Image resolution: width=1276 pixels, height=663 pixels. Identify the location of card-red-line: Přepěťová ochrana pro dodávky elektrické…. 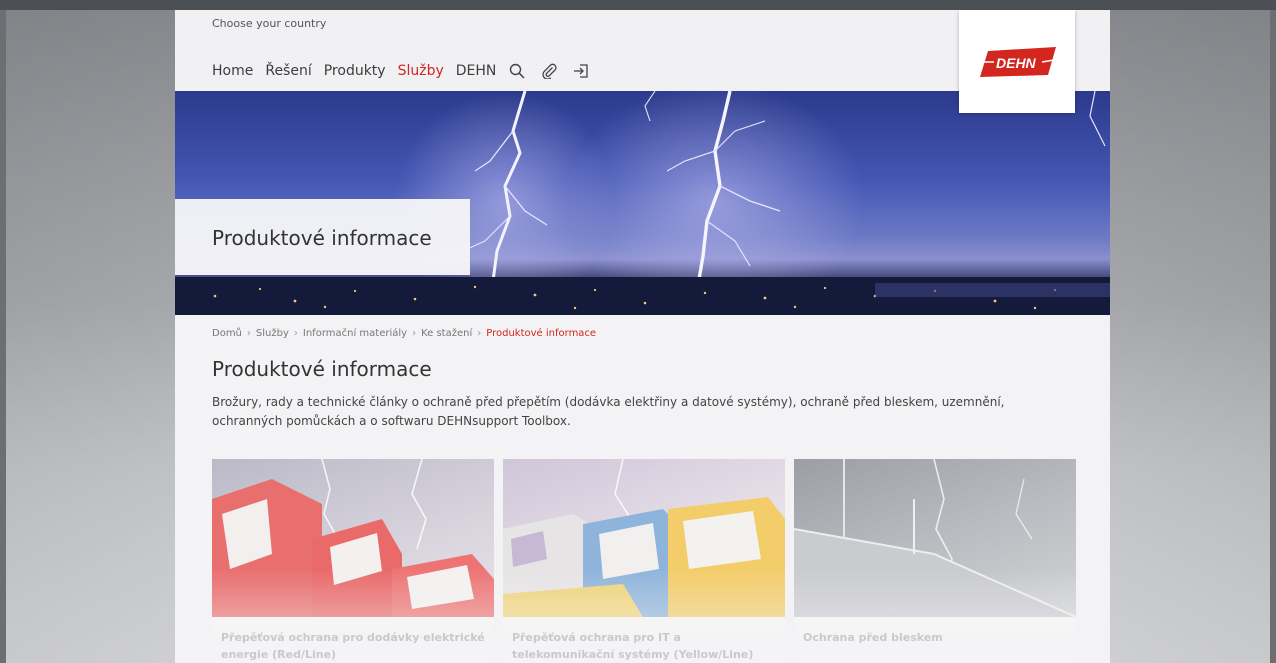
(353, 561).